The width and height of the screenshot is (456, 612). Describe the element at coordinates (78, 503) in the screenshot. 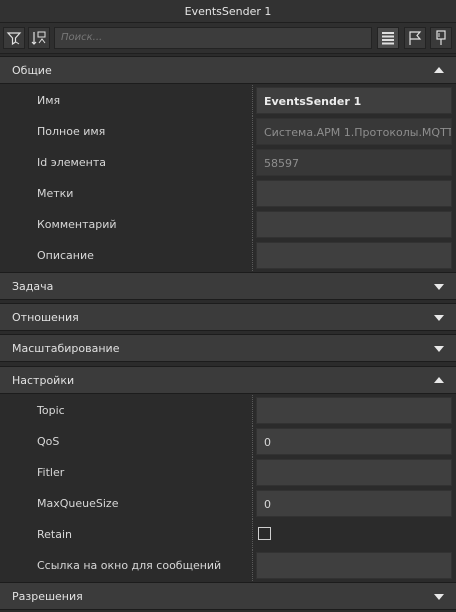

I see `prop-label: MaxQueueSize` at that location.